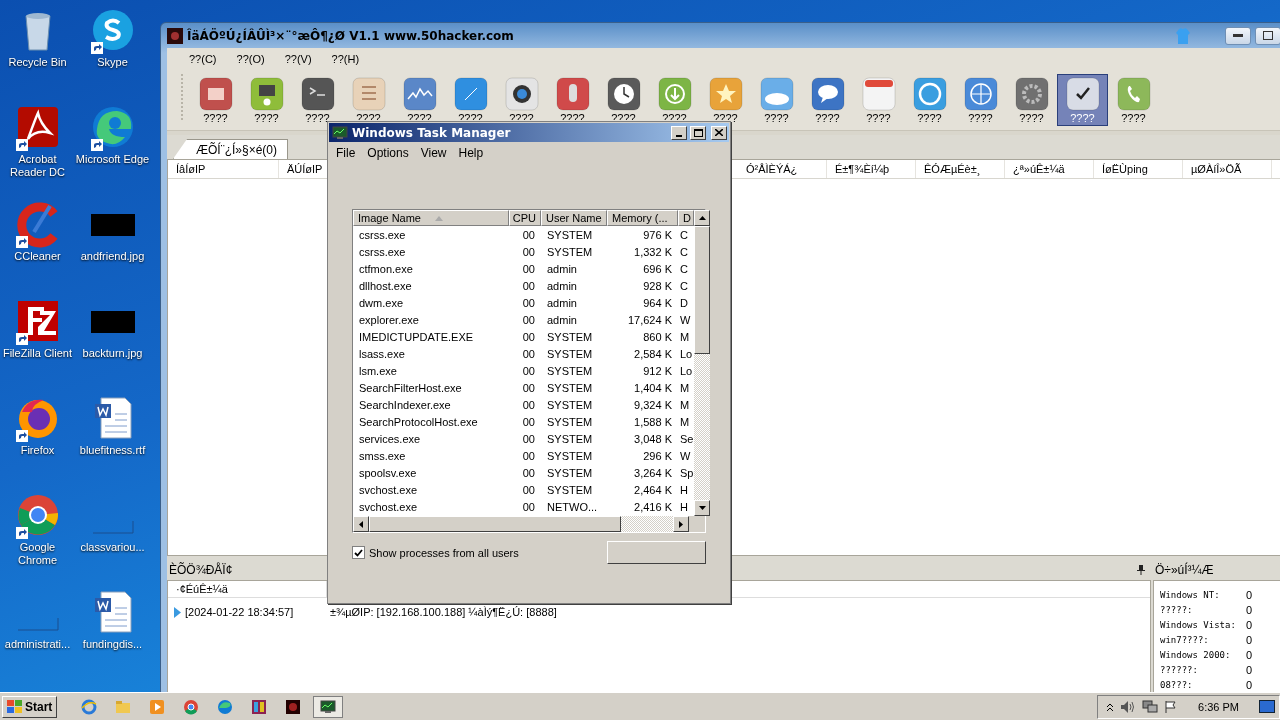 This screenshot has width=1280, height=720. What do you see at coordinates (112, 450) in the screenshot?
I see `desktop-icon-label: bluefitness.rtf` at bounding box center [112, 450].